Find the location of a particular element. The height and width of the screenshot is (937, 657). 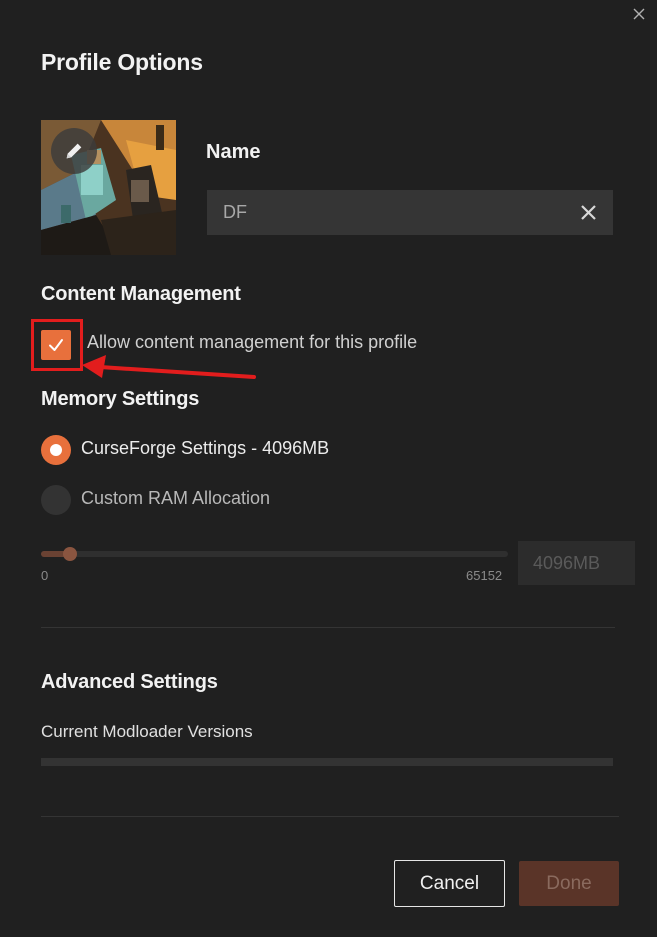

modloader-versions-bar is located at coordinates (327, 762).